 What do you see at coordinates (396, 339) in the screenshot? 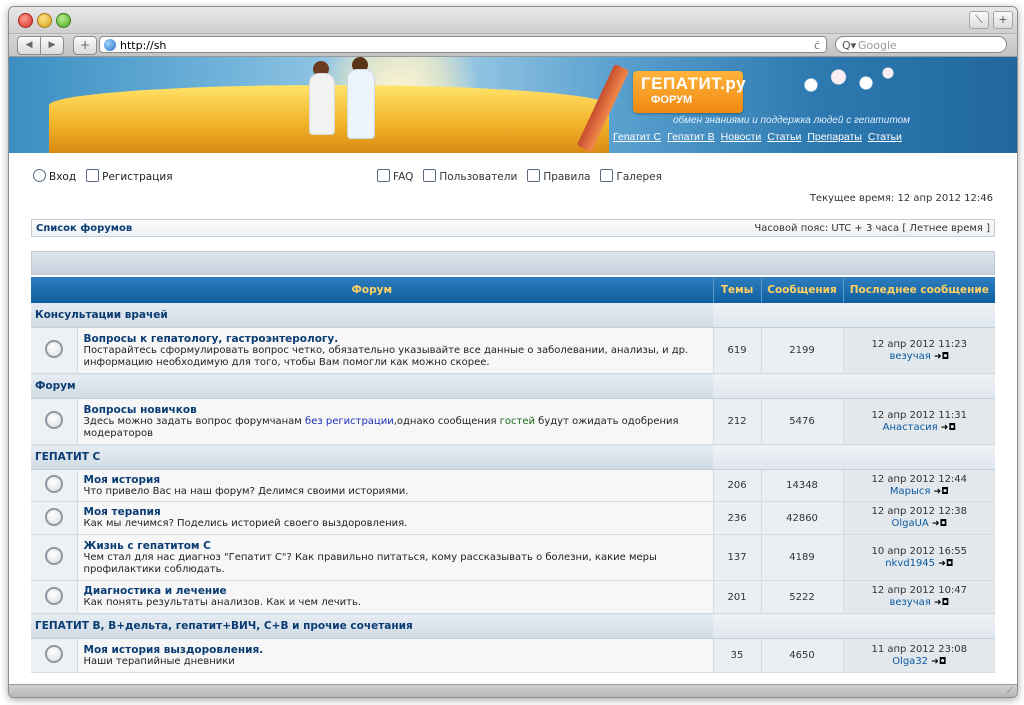
I see `forum-title-link: Вопросы к гепатологу, гастроэнтерологу.` at bounding box center [396, 339].